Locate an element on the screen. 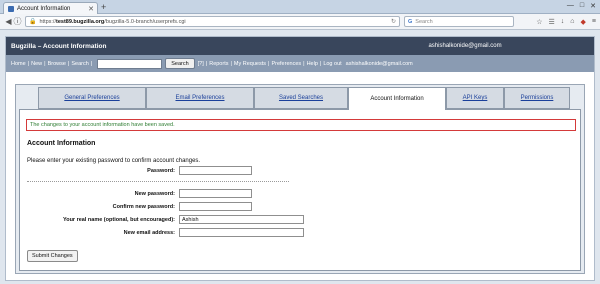 Image resolution: width=600 pixels, height=284 pixels. quick-search-input is located at coordinates (130, 63).